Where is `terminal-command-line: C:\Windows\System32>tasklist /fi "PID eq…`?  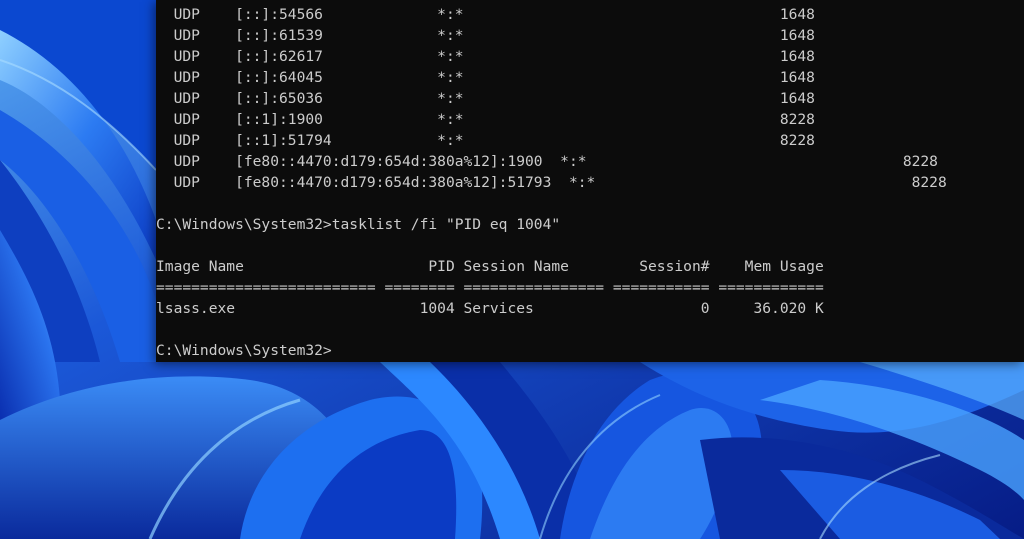
terminal-command-line: C:\Windows\System32>tasklist /fi "PID eq… is located at coordinates (358, 224).